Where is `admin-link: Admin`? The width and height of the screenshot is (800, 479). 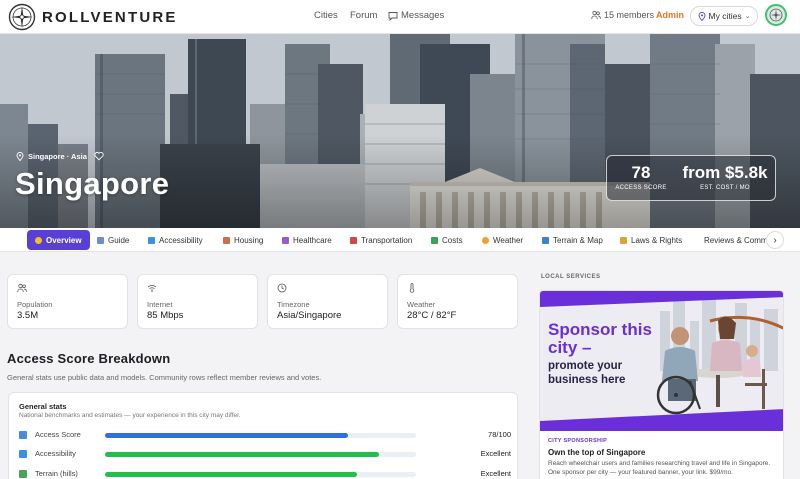 admin-link: Admin is located at coordinates (670, 15).